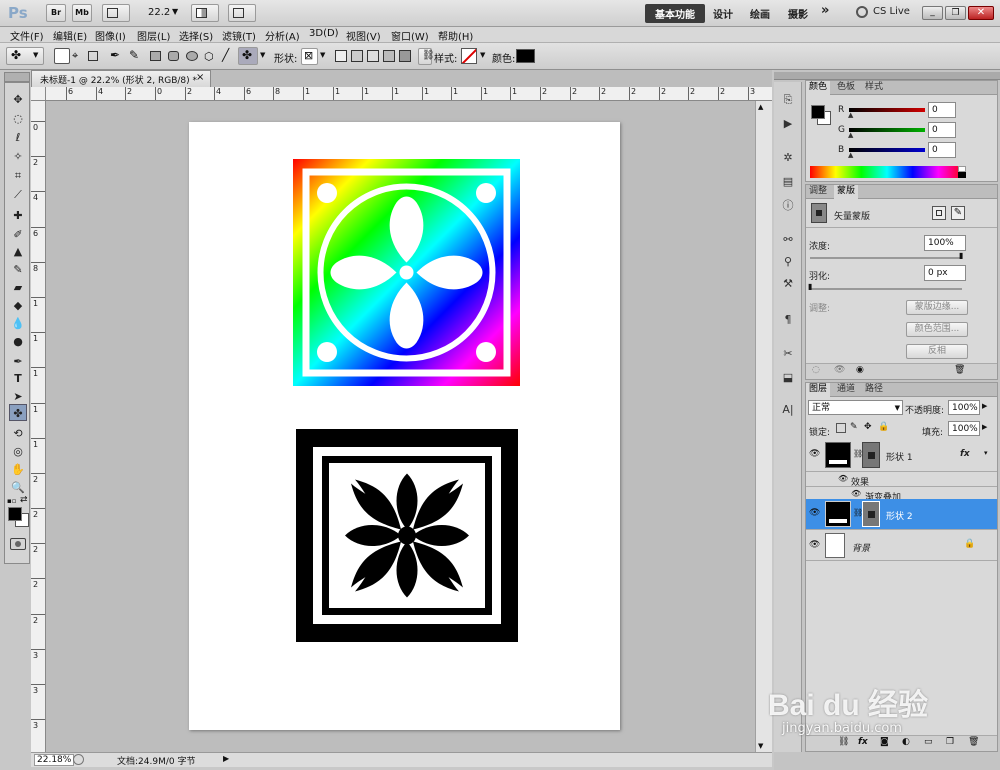  I want to click on spectrum-black-swatch, so click(962, 175).